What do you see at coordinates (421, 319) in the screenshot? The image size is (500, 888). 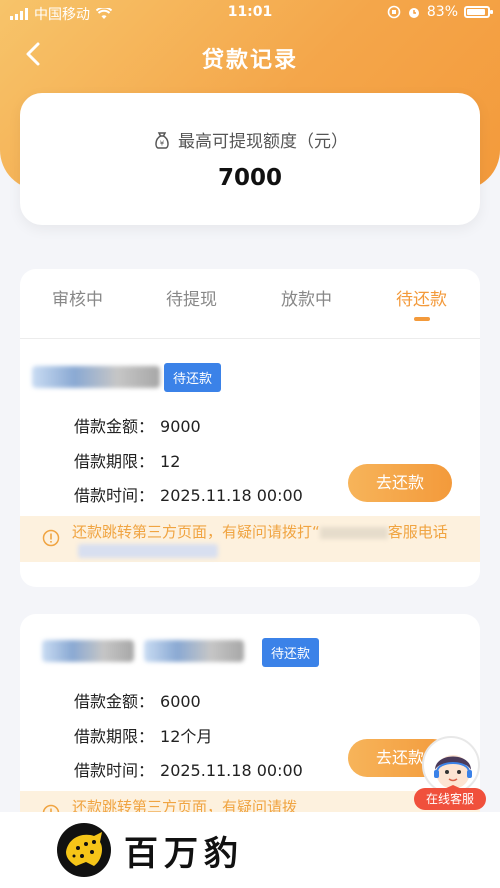 I see `tab-indicator` at bounding box center [421, 319].